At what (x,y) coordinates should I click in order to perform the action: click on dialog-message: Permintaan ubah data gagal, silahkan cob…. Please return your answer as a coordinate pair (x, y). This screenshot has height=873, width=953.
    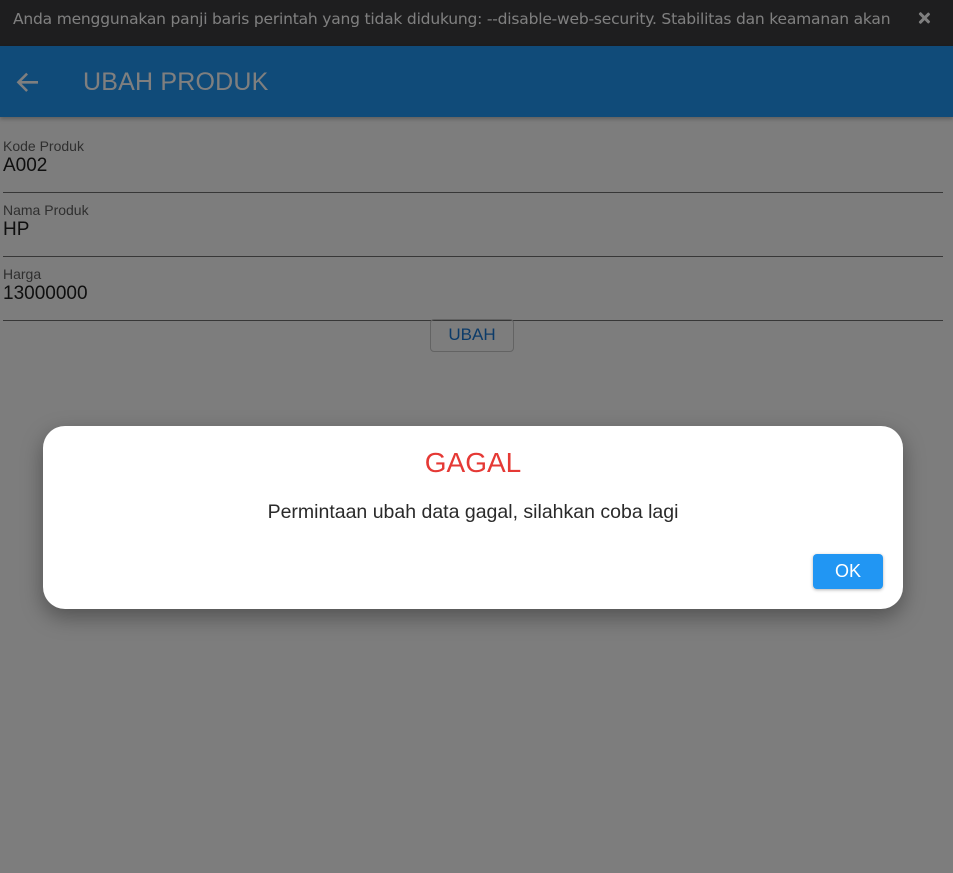
    Looking at the image, I should click on (473, 512).